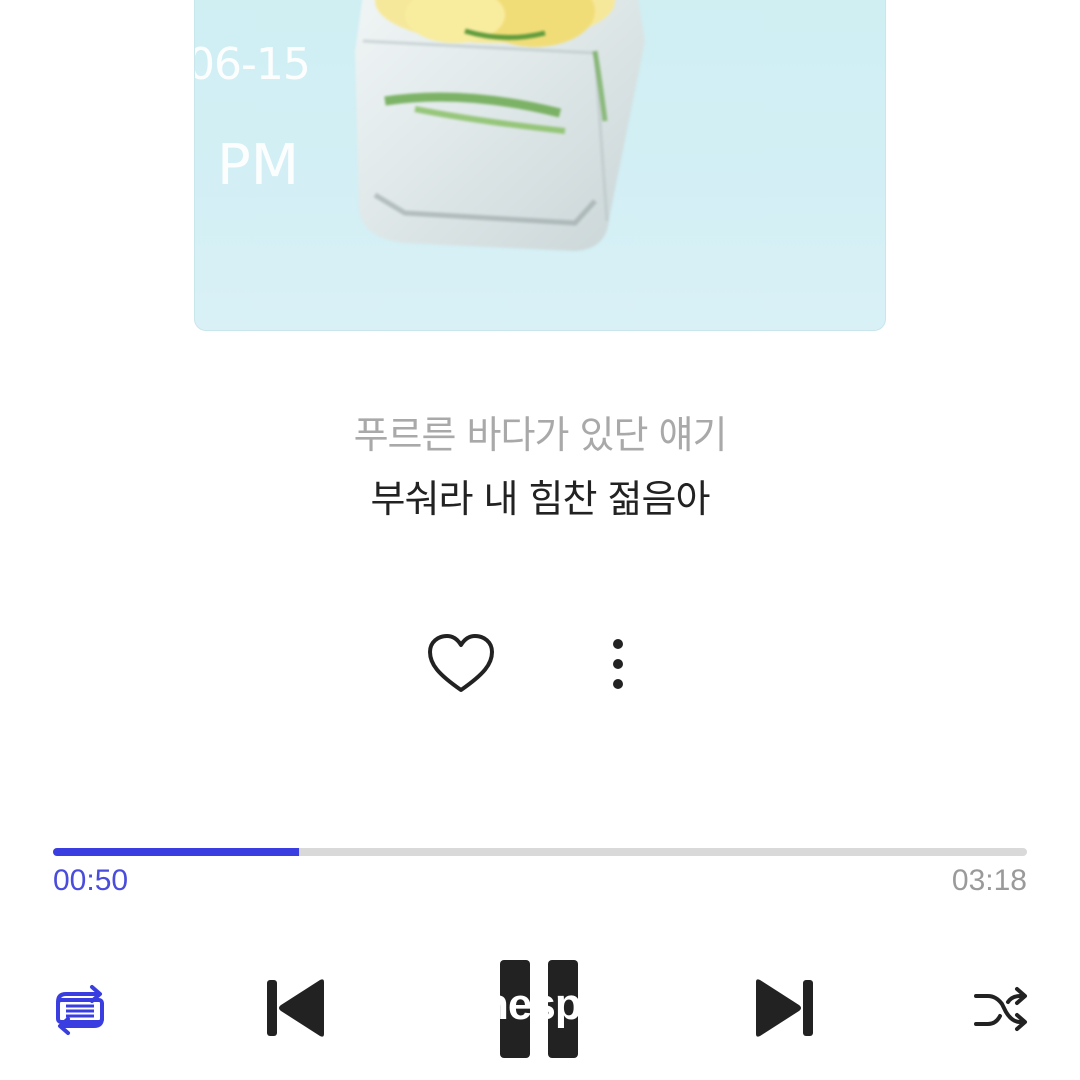 This screenshot has height=1080, width=1080. I want to click on repeat-list-icon, so click(80, 1010).